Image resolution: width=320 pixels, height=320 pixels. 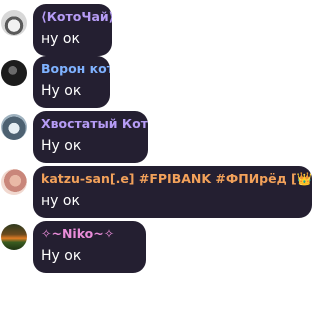 I want to click on author-name: ✧~Niko~✧, so click(x=89, y=234).